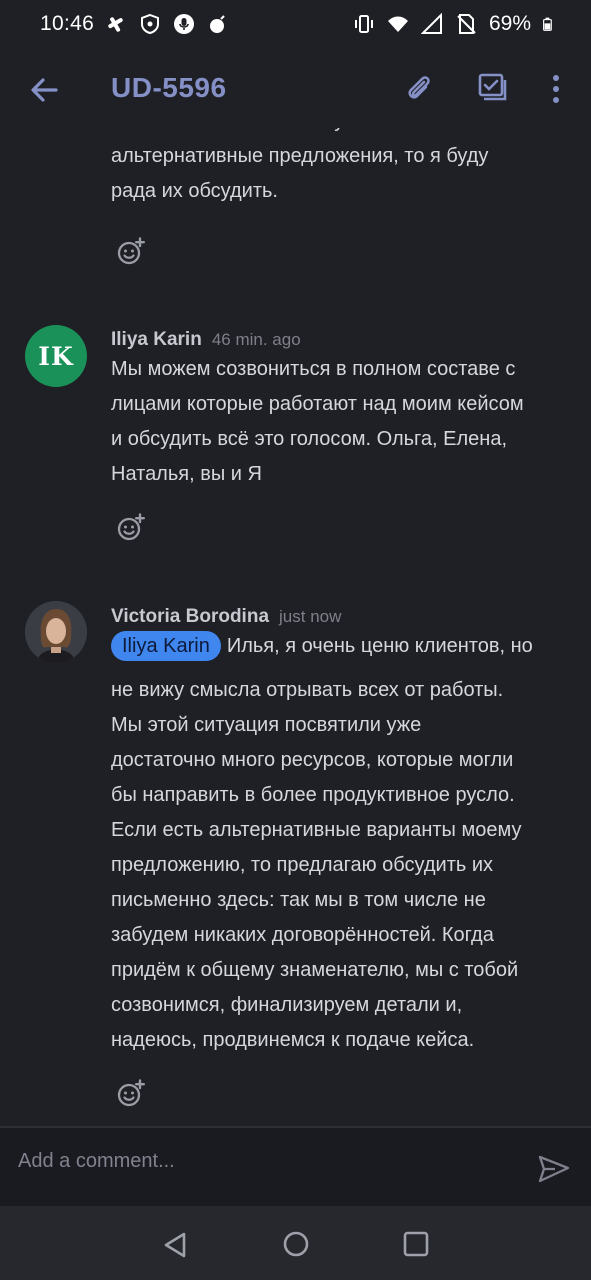  Describe the element at coordinates (44, 90) in the screenshot. I see `arrow-left-icon` at that location.